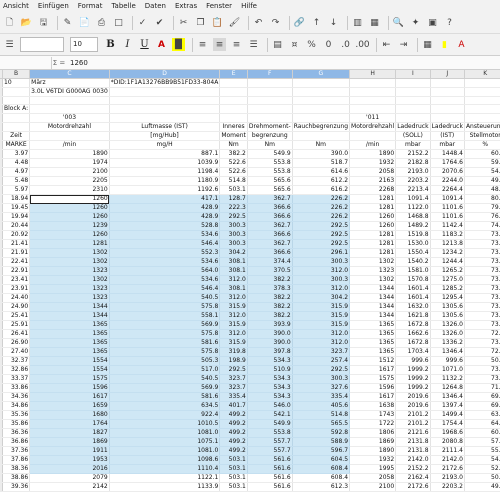 The width and height of the screenshot is (500, 492). I want to click on cell: 18.94, so click(16, 199).